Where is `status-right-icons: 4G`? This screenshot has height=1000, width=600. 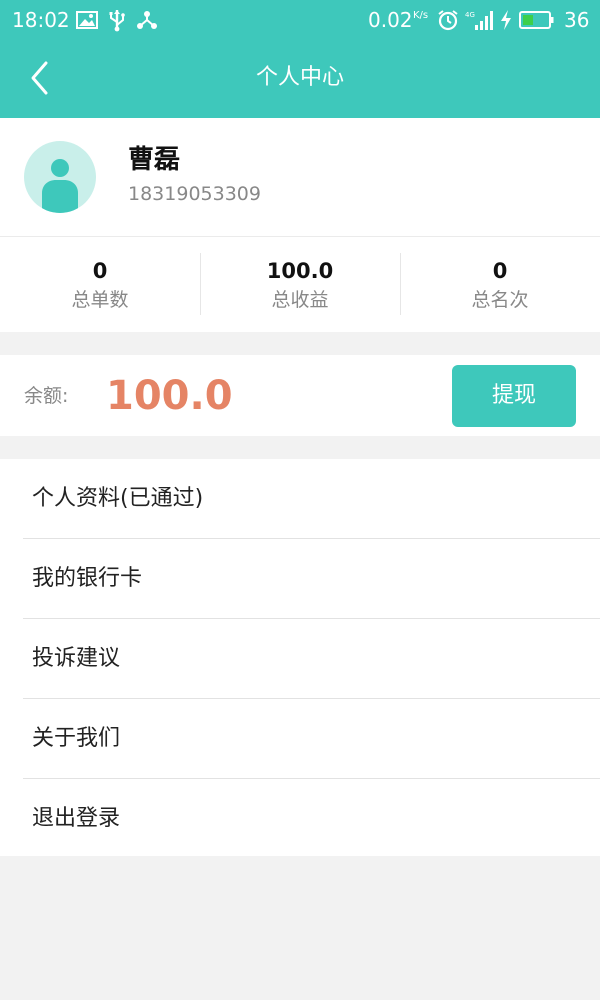
status-right-icons: 4G is located at coordinates (499, 20).